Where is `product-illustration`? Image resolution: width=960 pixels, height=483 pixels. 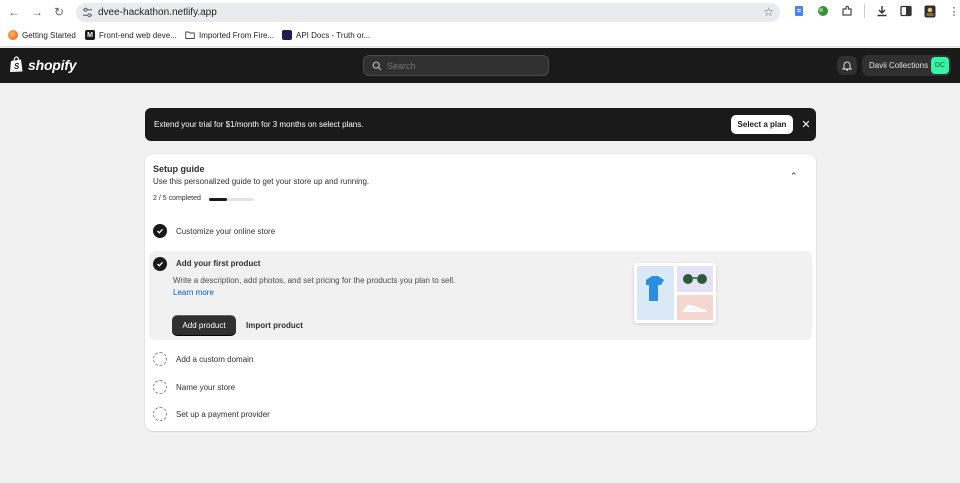 product-illustration is located at coordinates (675, 293).